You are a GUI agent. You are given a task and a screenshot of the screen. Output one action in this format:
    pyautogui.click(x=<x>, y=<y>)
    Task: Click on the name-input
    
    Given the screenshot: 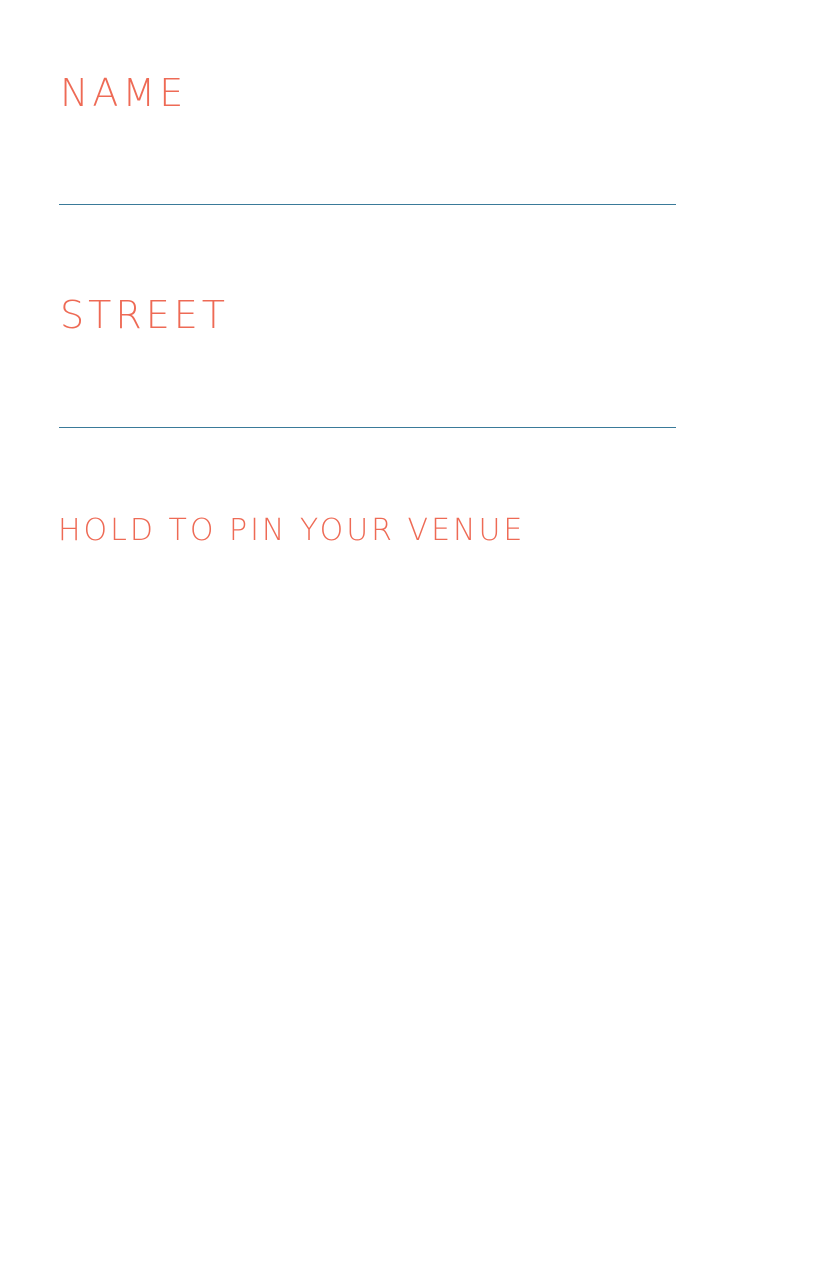 What is the action you would take?
    pyautogui.click(x=367, y=180)
    